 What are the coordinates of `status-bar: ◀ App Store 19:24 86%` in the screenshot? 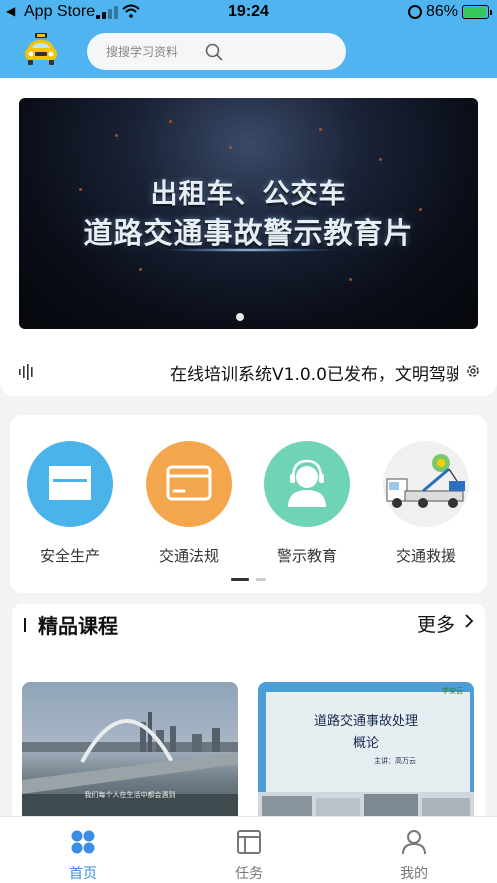 It's located at (248, 13).